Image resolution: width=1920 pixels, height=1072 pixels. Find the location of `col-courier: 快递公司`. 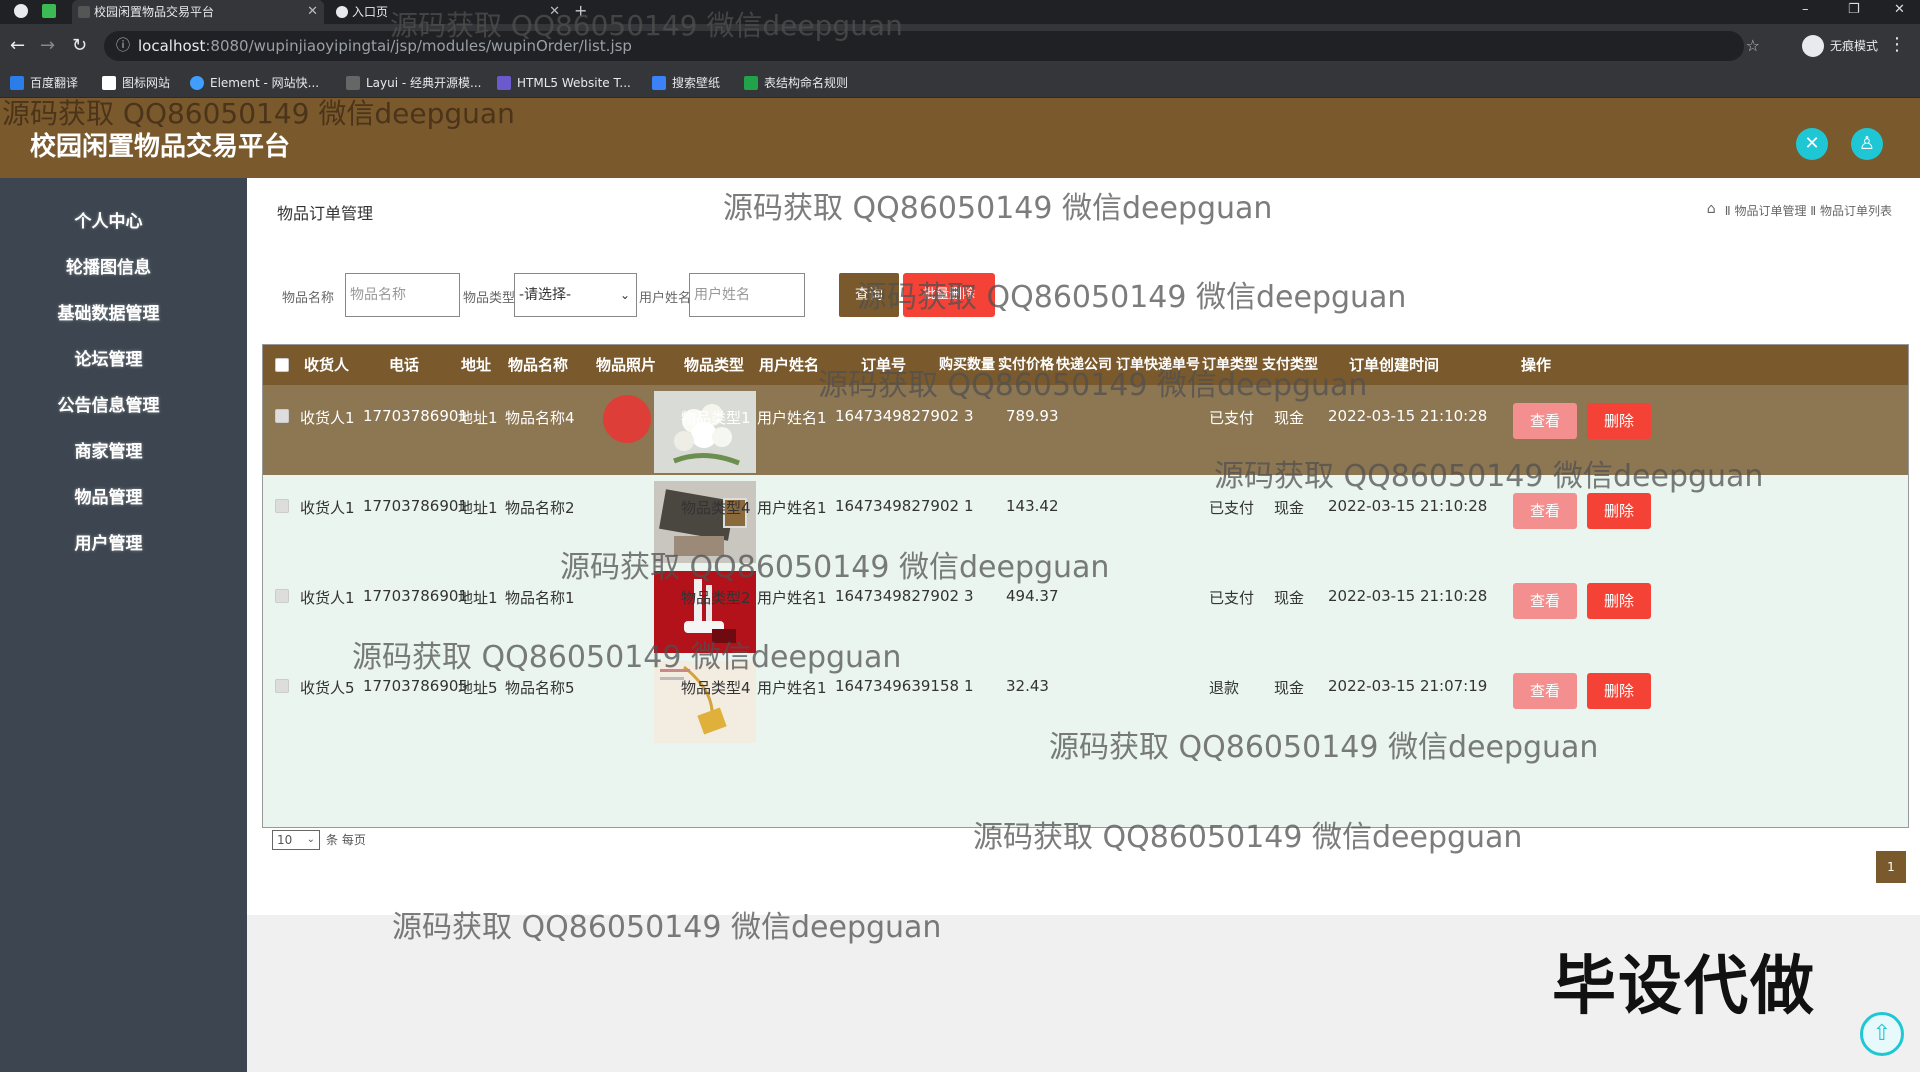

col-courier: 快递公司 is located at coordinates (1084, 365).